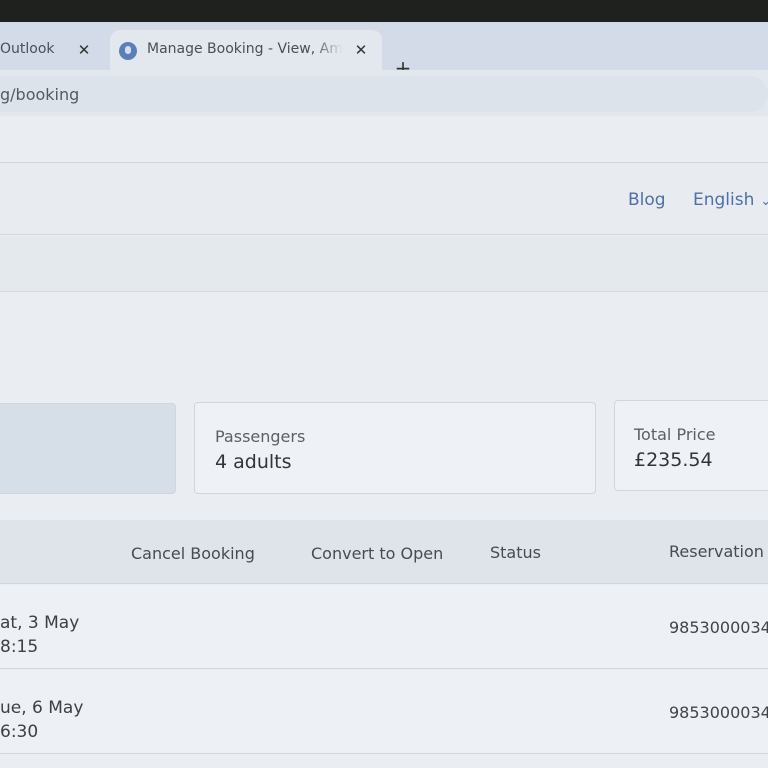 The width and height of the screenshot is (768, 768). Describe the element at coordinates (253, 462) in the screenshot. I see `passengers-value: 4 adults` at that location.